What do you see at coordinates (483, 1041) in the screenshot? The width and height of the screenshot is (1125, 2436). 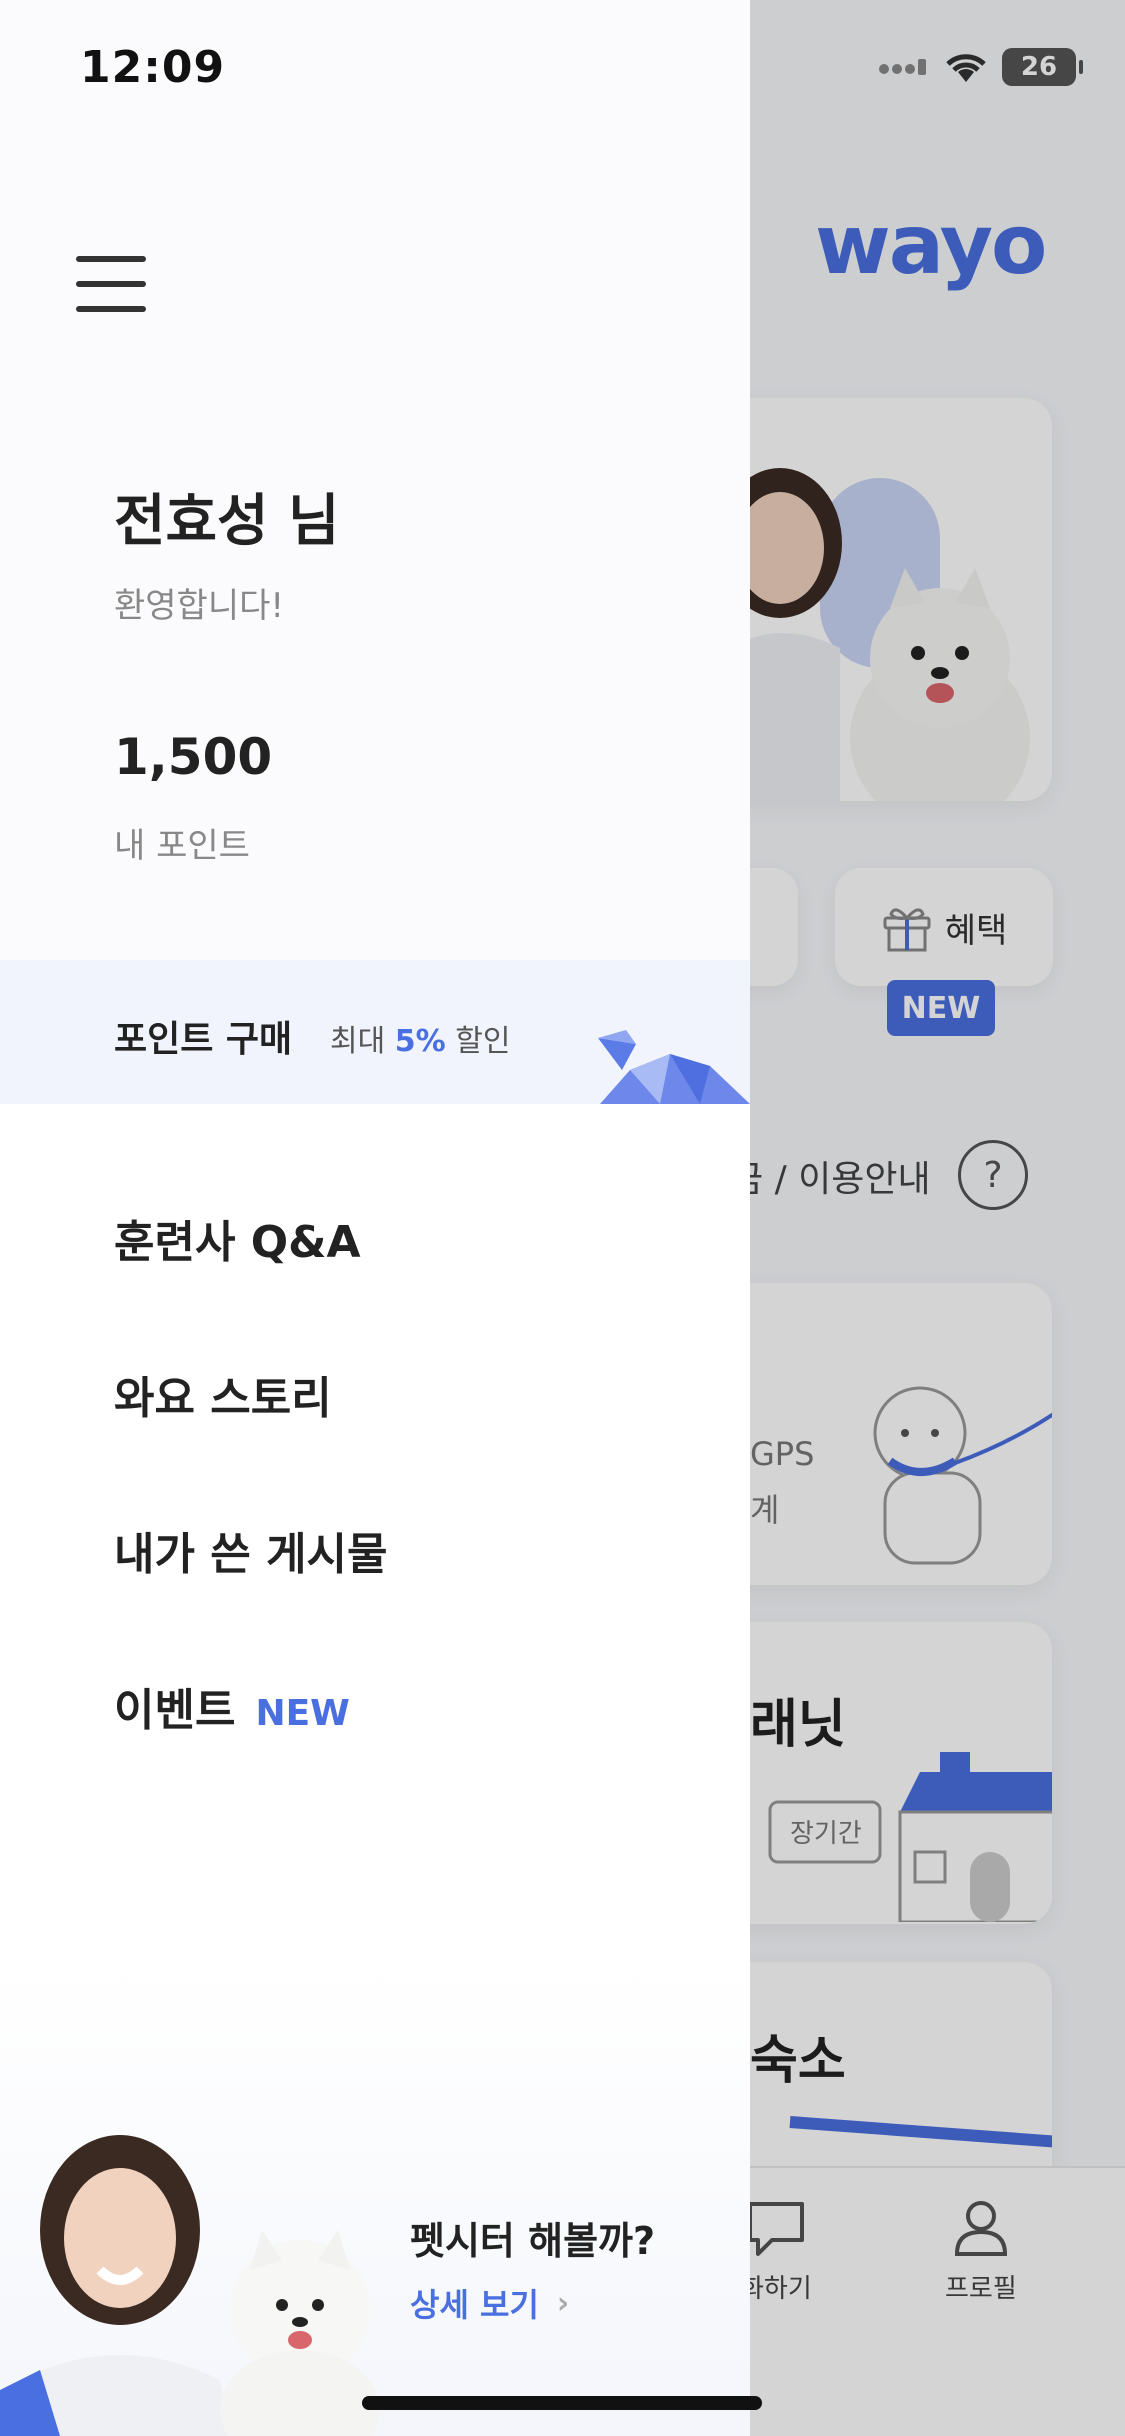 I see `discount-suffix: 할인` at bounding box center [483, 1041].